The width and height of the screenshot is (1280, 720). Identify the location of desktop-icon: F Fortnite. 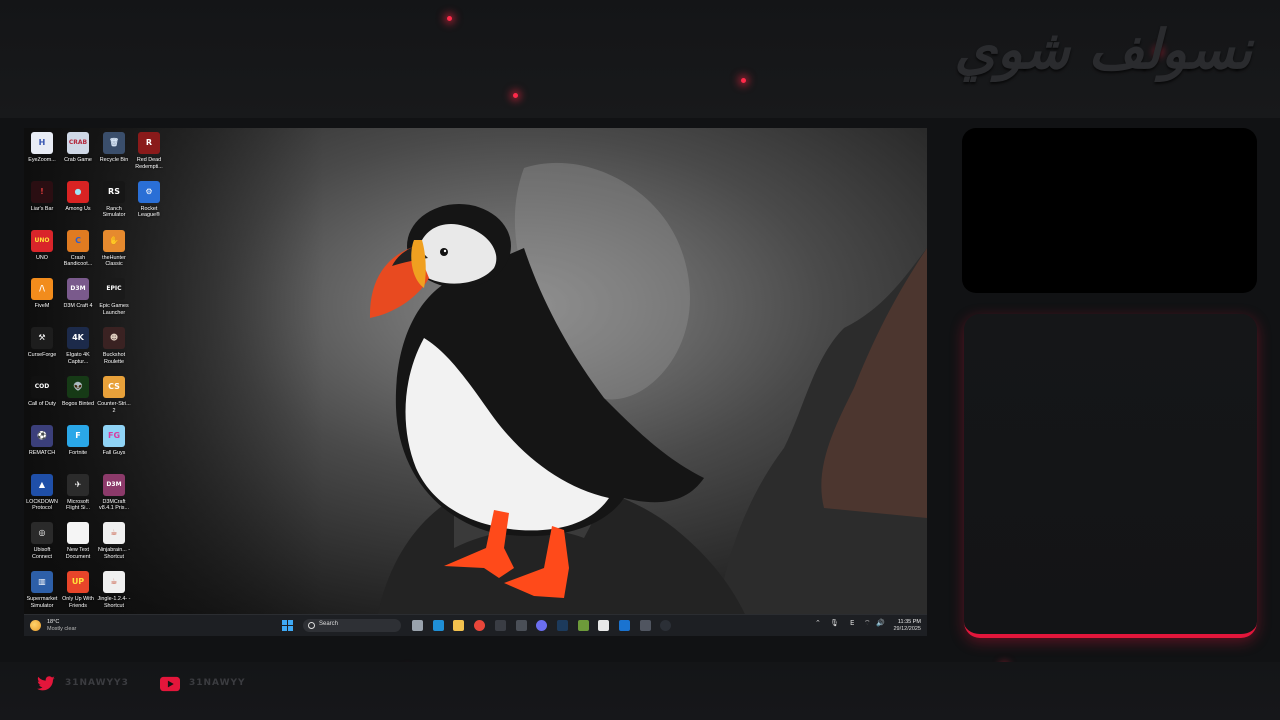
(78, 440).